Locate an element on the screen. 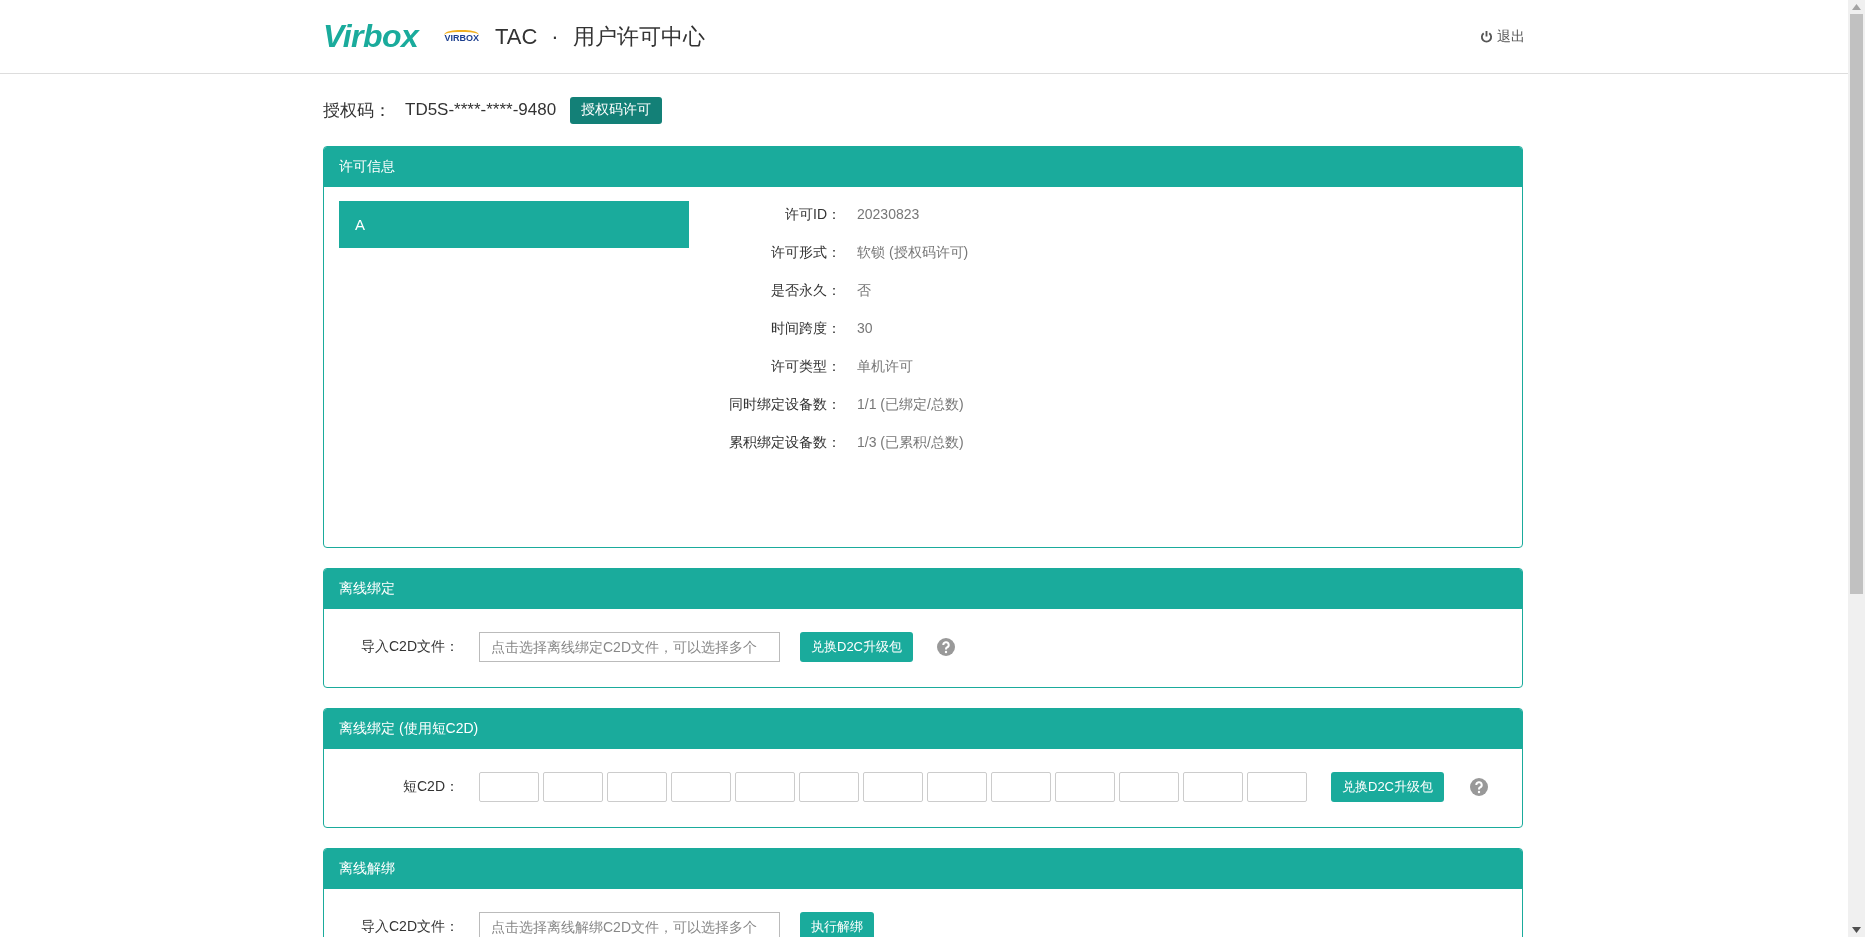  scroll-down-icon is located at coordinates (1856, 930).